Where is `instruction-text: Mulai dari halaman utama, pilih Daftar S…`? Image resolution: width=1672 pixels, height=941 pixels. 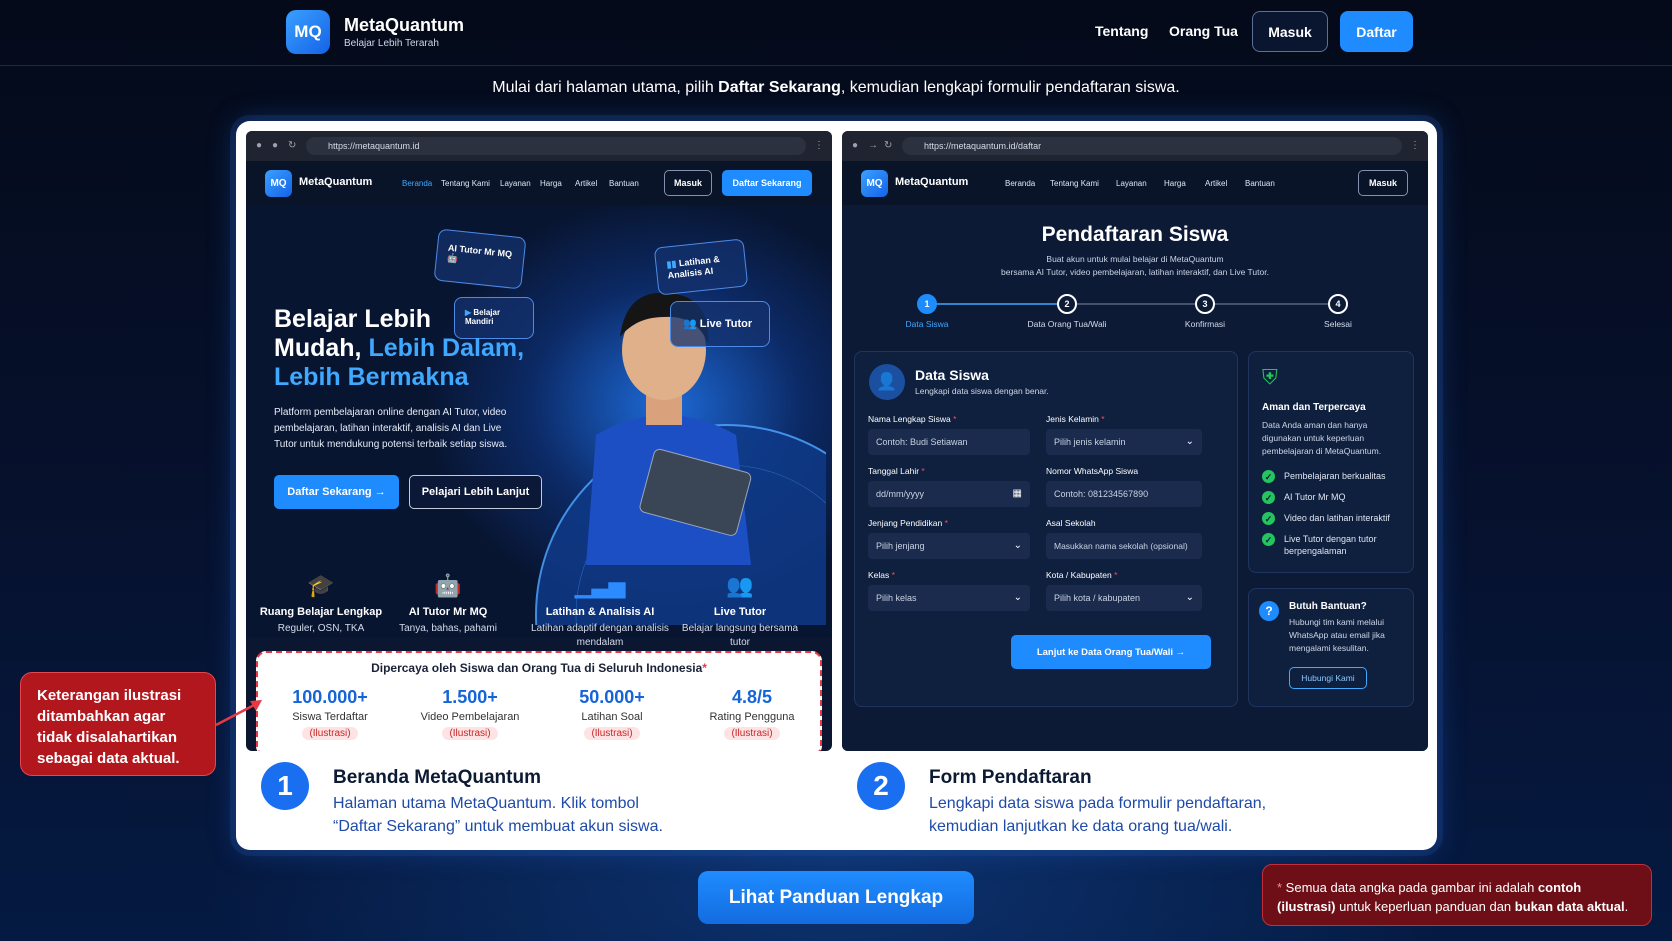
instruction-text: Mulai dari halaman utama, pilih Daftar S… is located at coordinates (836, 87).